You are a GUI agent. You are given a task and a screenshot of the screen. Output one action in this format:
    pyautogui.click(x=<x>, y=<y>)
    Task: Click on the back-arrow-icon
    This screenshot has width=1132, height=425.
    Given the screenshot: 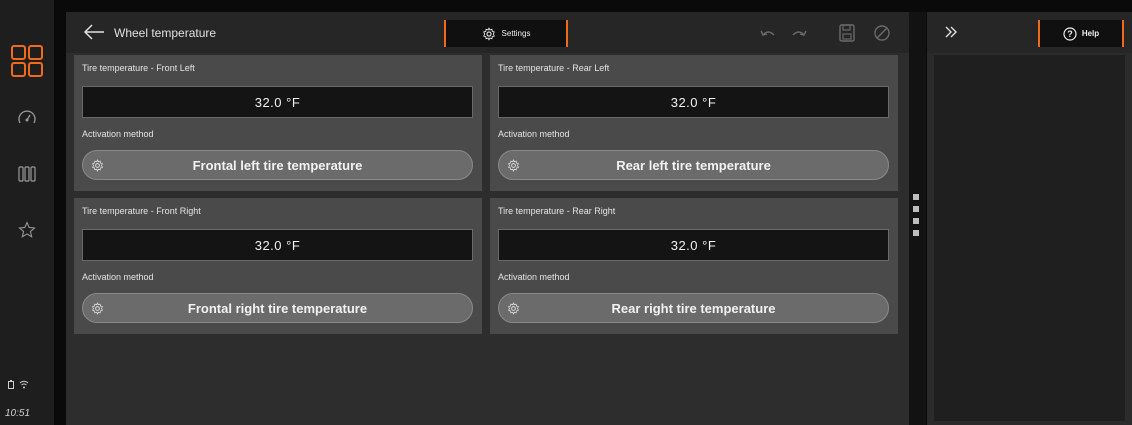 What is the action you would take?
    pyautogui.click(x=94, y=32)
    